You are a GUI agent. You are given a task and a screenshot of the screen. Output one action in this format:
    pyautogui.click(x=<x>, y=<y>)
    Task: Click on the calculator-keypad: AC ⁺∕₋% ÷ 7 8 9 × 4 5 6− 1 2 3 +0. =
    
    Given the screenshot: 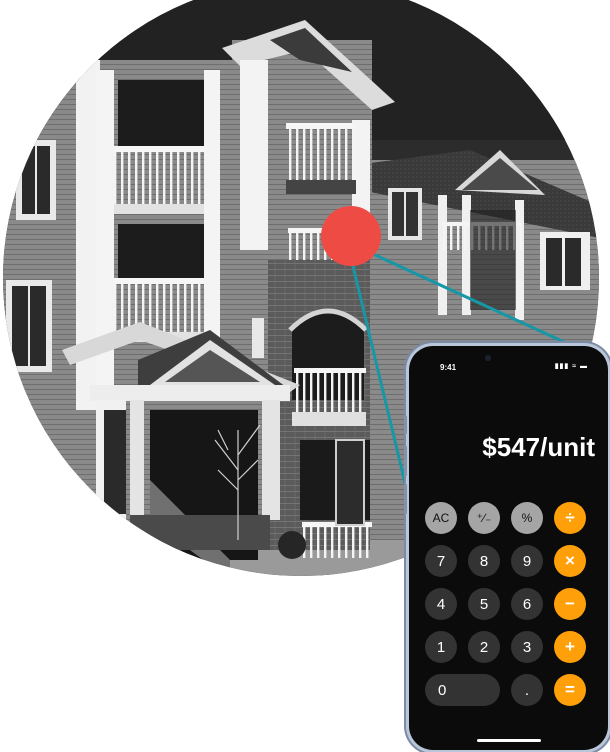 What is the action you would take?
    pyautogui.click(x=513, y=604)
    